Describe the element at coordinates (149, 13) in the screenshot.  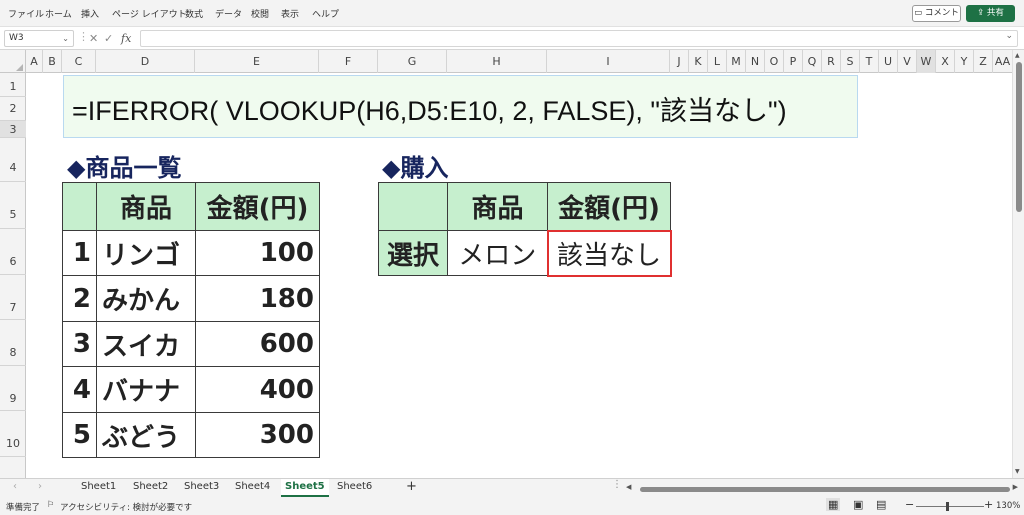
I see `tab-page-layout: ページ レイアウト` at that location.